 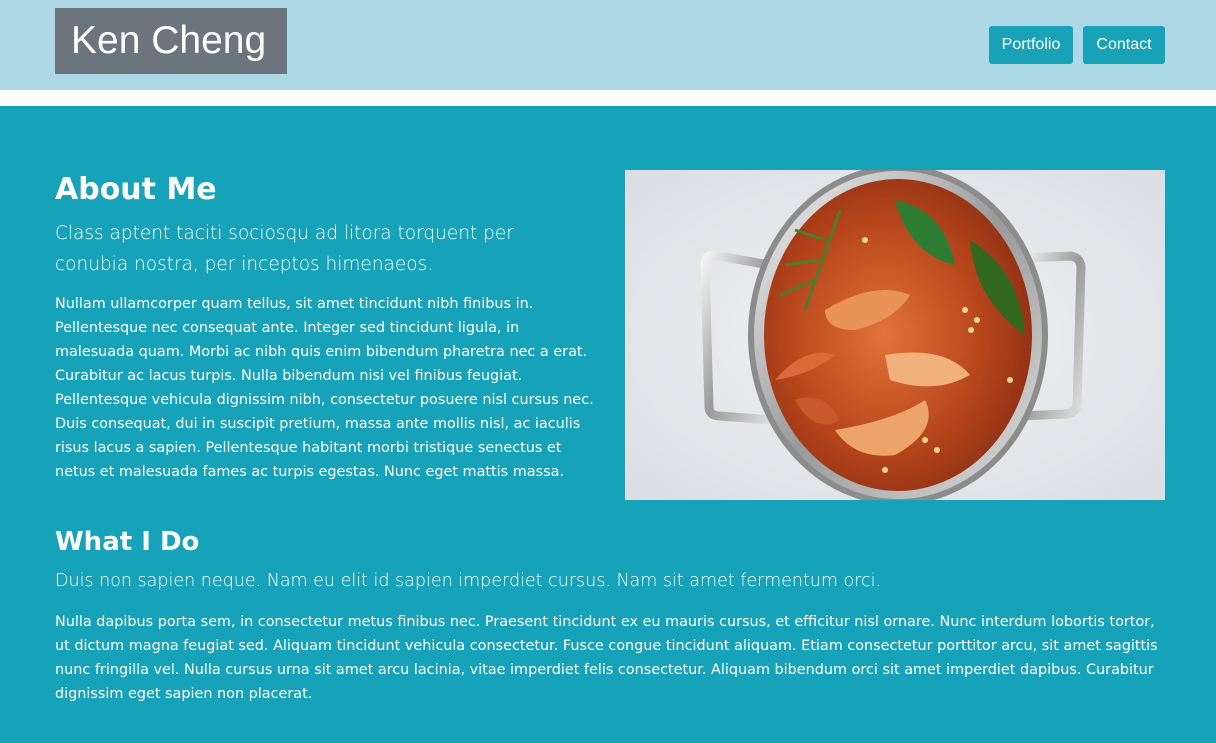 What do you see at coordinates (608, 45) in the screenshot?
I see `site-header: Ken Cheng Portfolio Contact` at bounding box center [608, 45].